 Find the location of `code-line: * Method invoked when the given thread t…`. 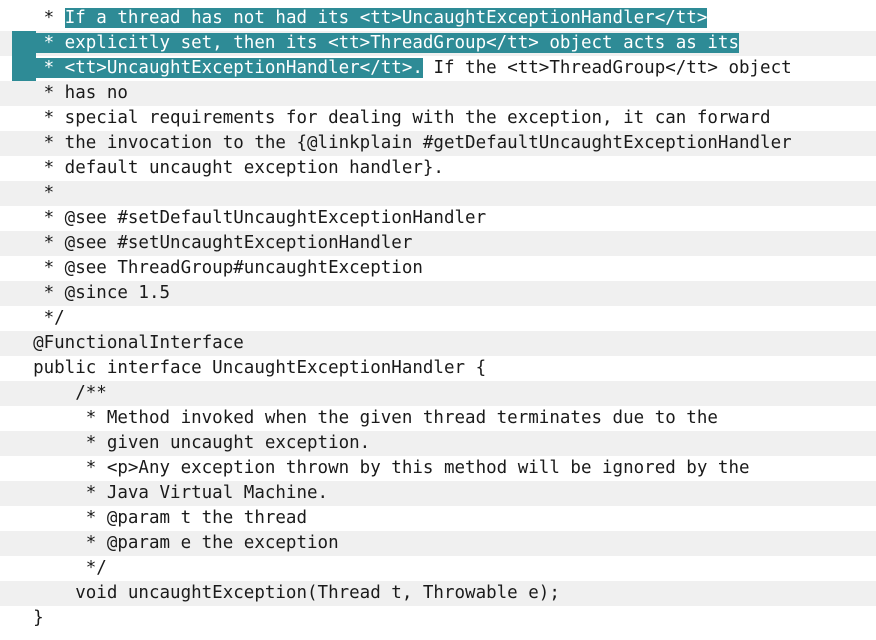

code-line: * Method invoked when the given thread t… is located at coordinates (438, 418).